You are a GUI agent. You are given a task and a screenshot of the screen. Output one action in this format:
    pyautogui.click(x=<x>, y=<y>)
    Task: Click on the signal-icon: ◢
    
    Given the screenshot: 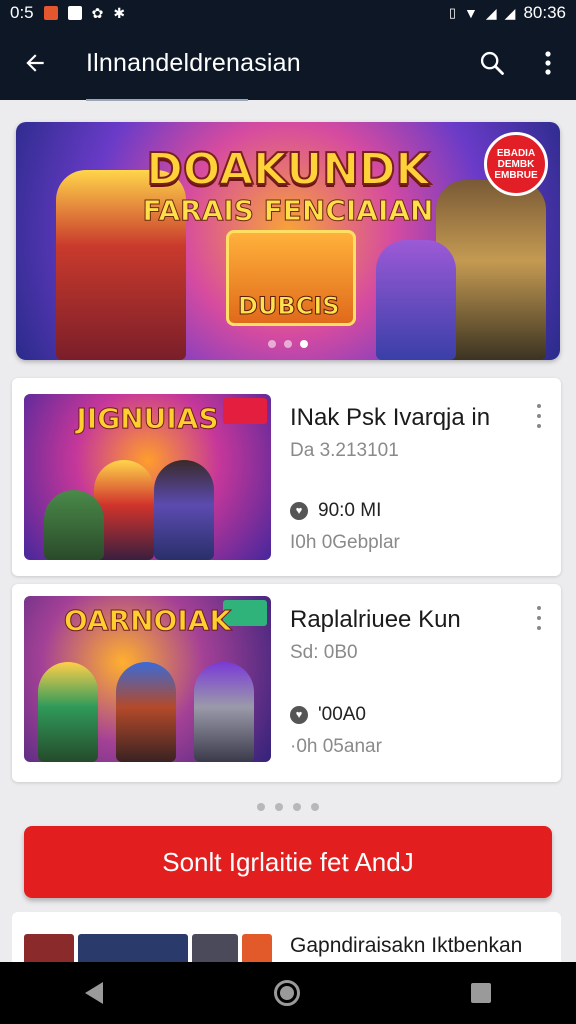 What is the action you would take?
    pyautogui.click(x=491, y=12)
    